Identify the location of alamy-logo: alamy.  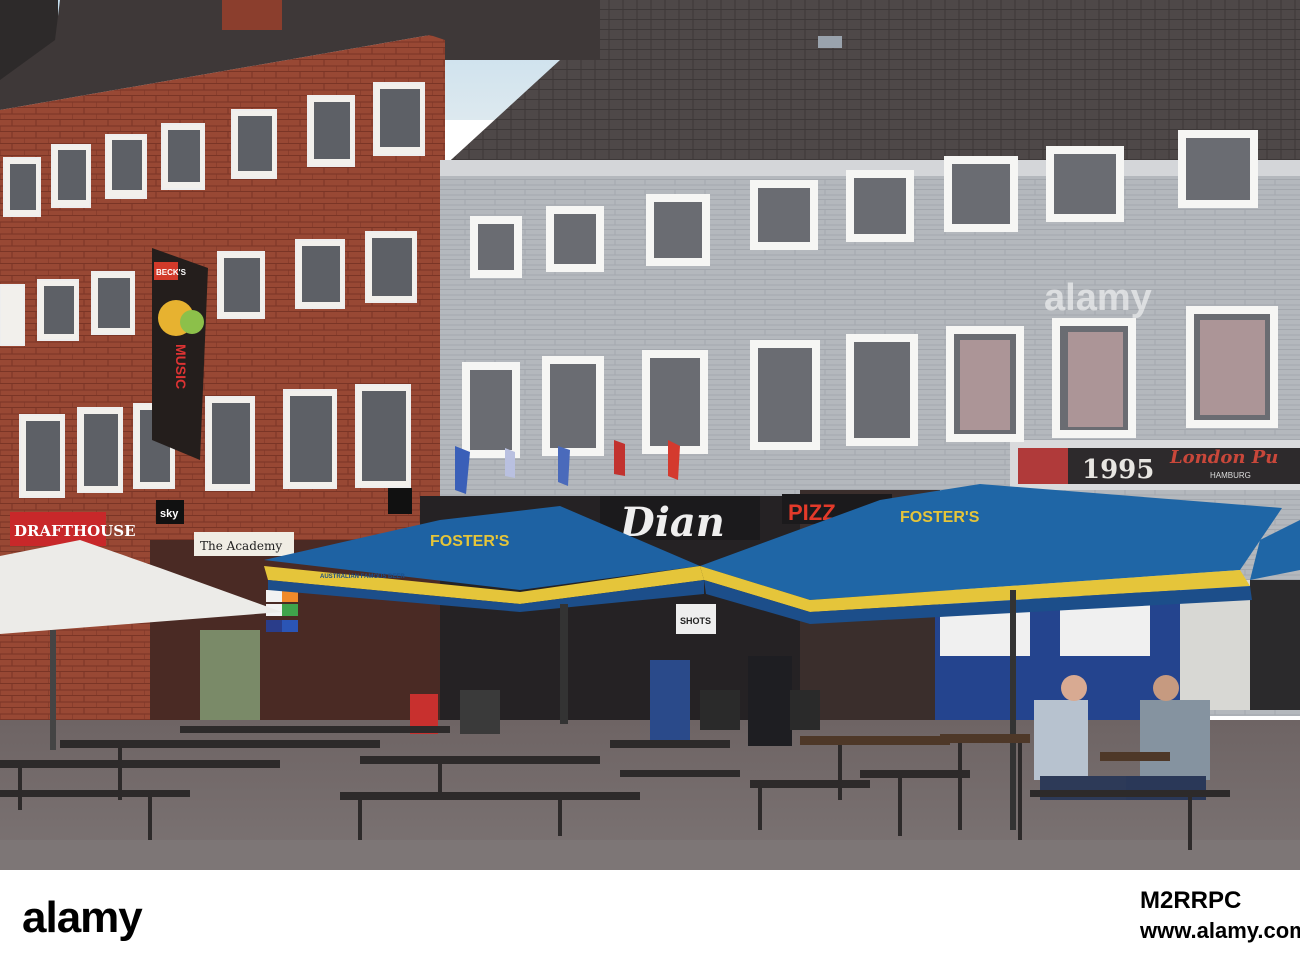
(82, 917).